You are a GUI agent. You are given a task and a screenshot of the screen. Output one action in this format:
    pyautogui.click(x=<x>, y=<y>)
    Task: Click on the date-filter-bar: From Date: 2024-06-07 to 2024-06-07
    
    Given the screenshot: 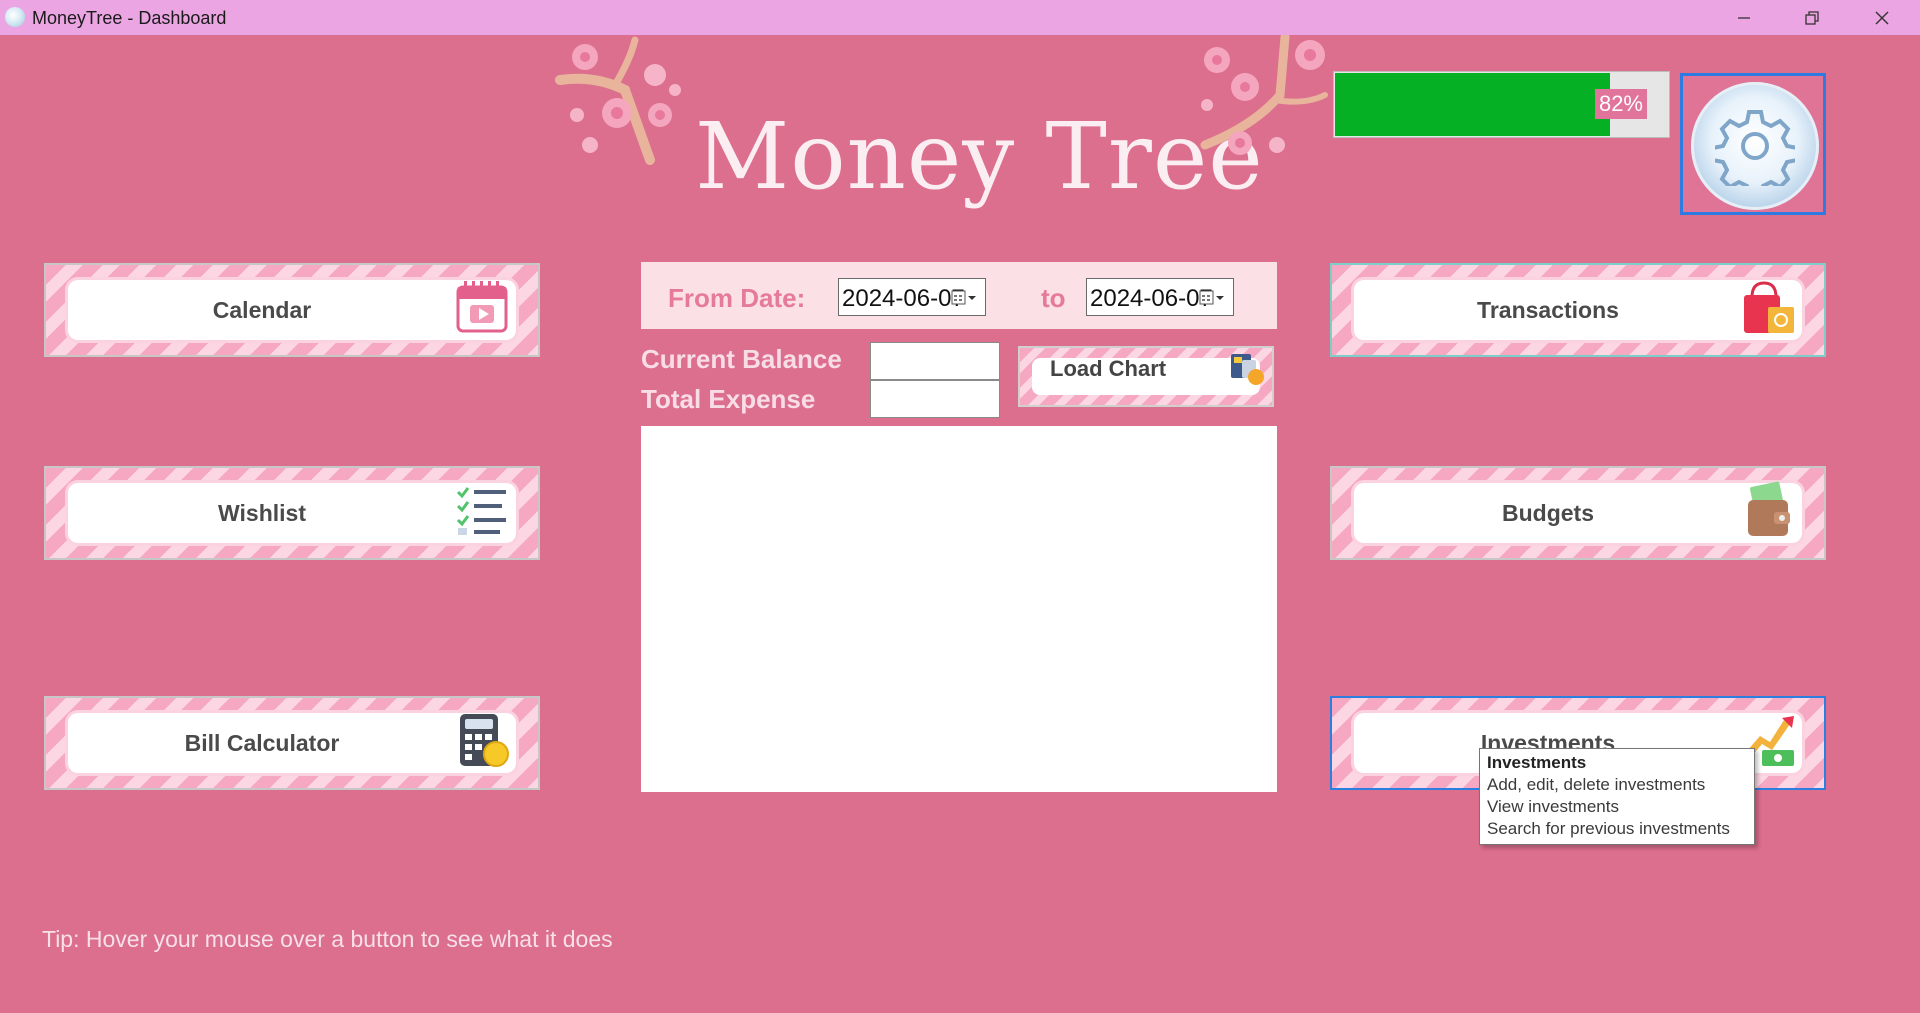 What is the action you would take?
    pyautogui.click(x=959, y=295)
    